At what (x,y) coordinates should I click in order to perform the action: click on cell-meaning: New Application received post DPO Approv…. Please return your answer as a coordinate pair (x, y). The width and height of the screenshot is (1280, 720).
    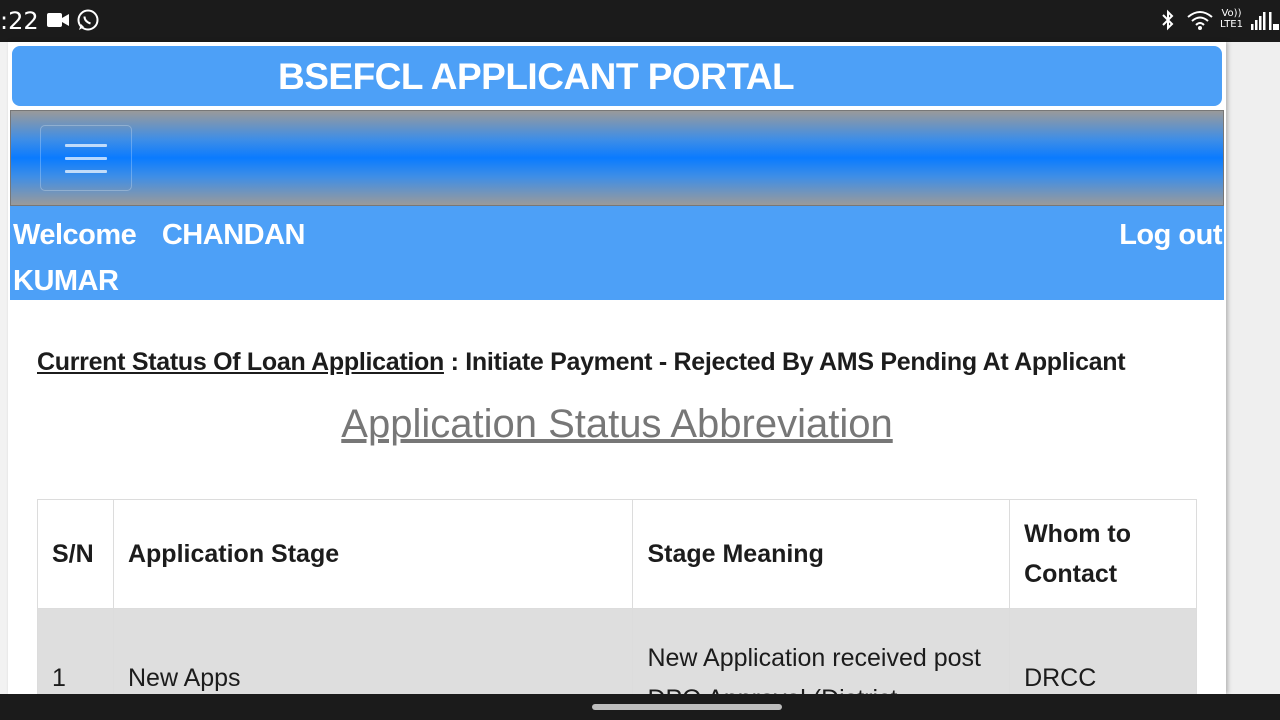
    Looking at the image, I should click on (821, 651).